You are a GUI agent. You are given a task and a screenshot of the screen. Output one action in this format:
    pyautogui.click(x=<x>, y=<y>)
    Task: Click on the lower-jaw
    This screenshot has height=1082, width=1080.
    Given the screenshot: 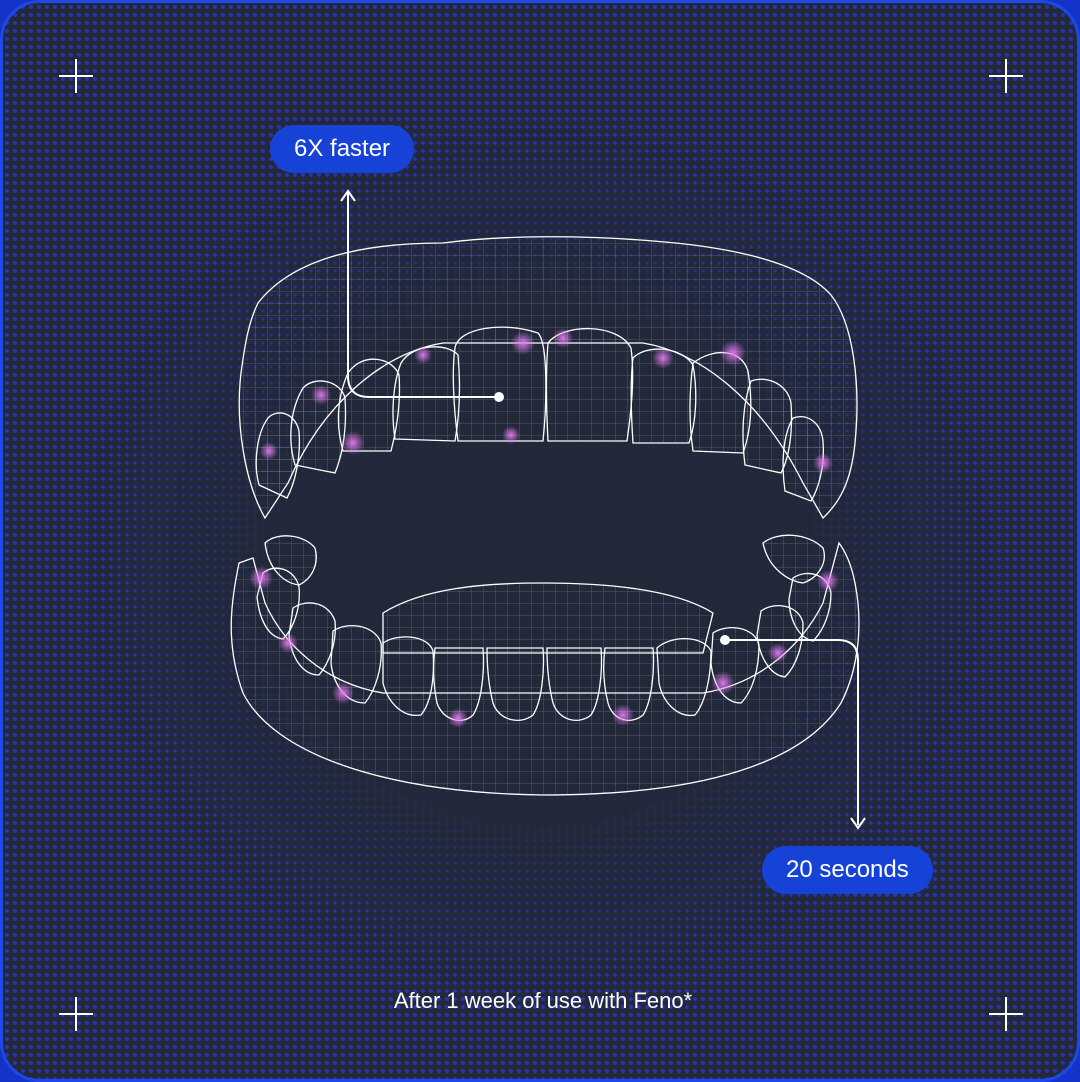 What is the action you would take?
    pyautogui.click(x=545, y=665)
    